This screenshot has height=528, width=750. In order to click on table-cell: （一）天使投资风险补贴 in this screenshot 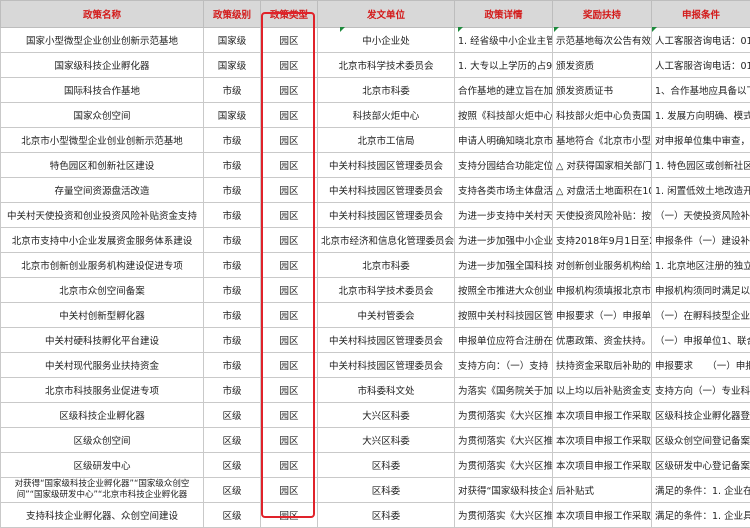, I will do `click(701, 215)`.